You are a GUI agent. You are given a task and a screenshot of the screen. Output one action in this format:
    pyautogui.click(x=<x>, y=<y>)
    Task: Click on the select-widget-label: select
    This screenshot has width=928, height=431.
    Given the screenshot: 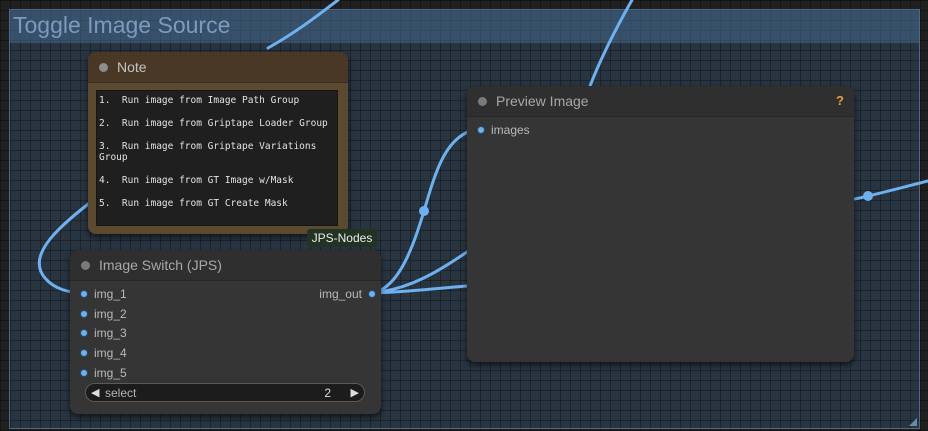 What is the action you would take?
    pyautogui.click(x=121, y=393)
    